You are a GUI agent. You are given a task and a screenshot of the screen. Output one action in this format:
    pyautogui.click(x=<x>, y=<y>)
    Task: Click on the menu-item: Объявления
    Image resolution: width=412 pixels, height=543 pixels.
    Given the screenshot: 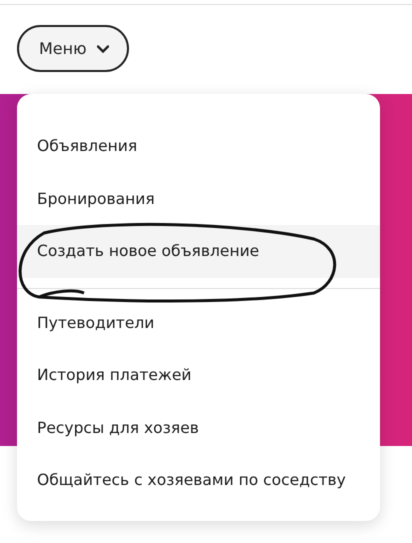 What is the action you would take?
    pyautogui.click(x=198, y=146)
    